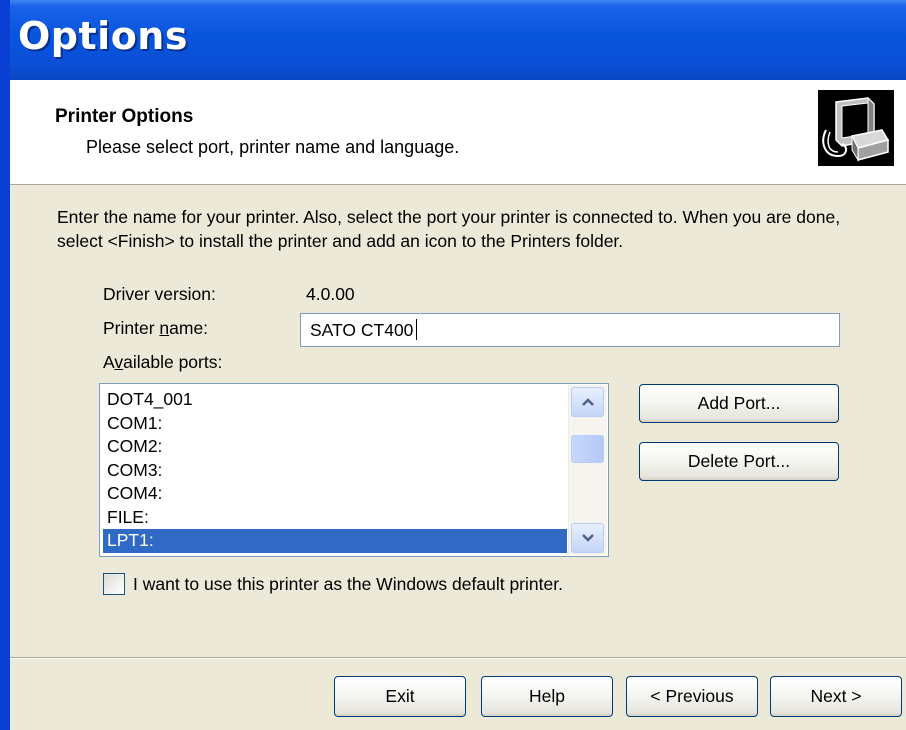 The image size is (906, 730). I want to click on scroll-thumb, so click(587, 449).